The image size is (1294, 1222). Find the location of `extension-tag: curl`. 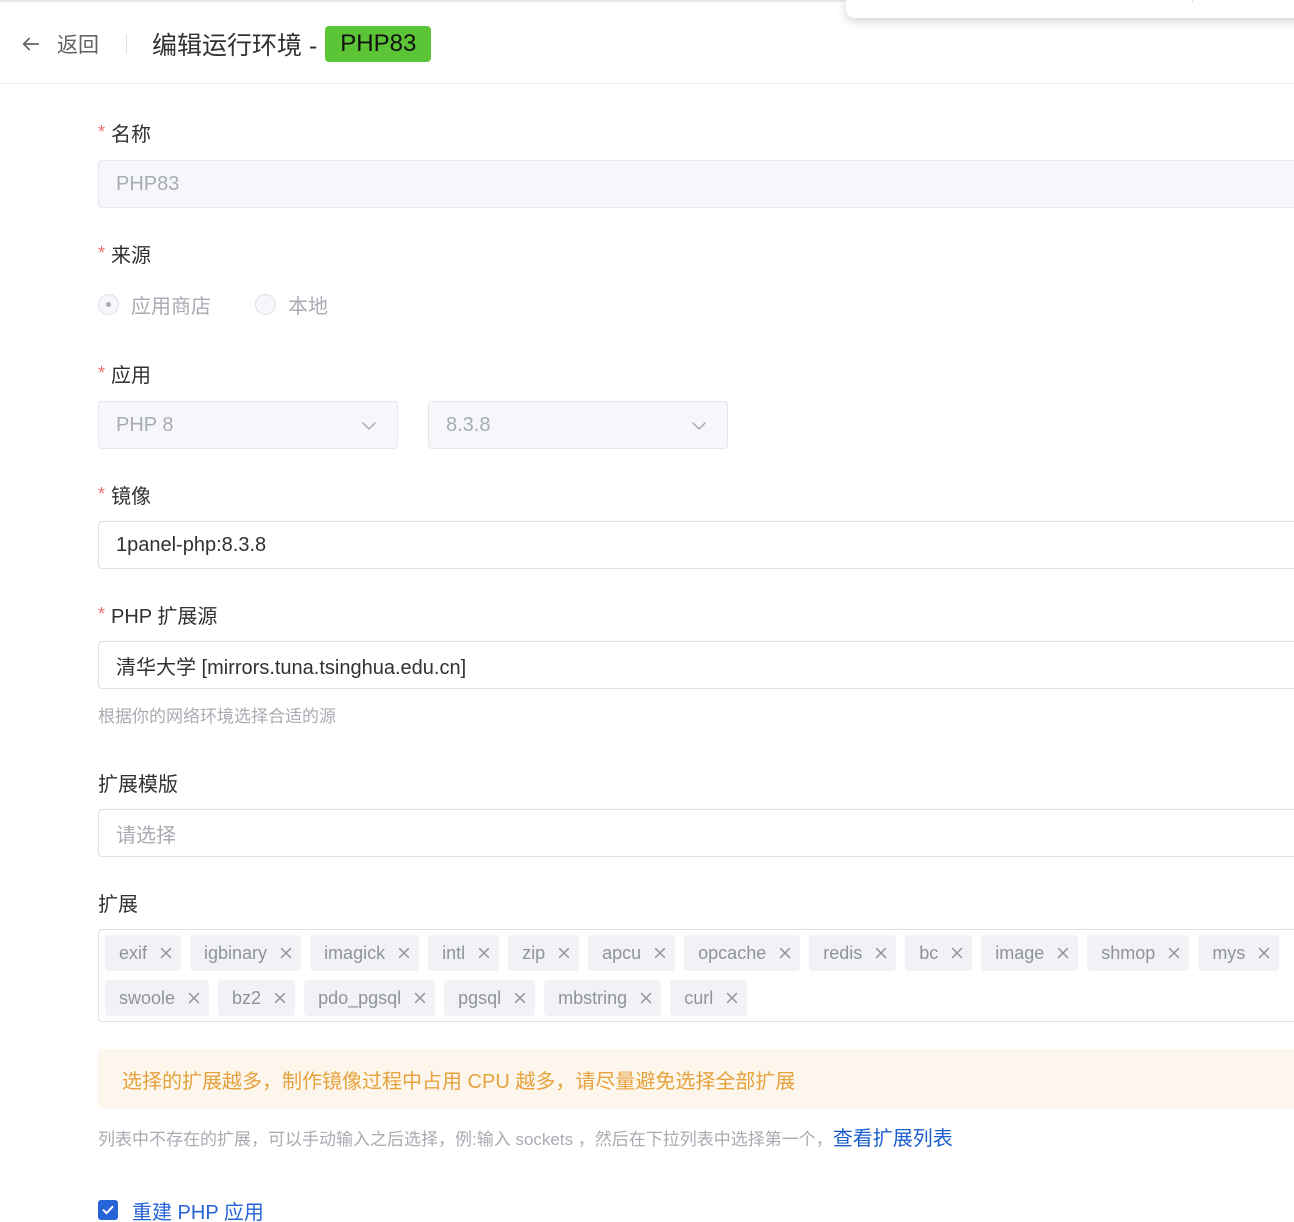

extension-tag: curl is located at coordinates (709, 998).